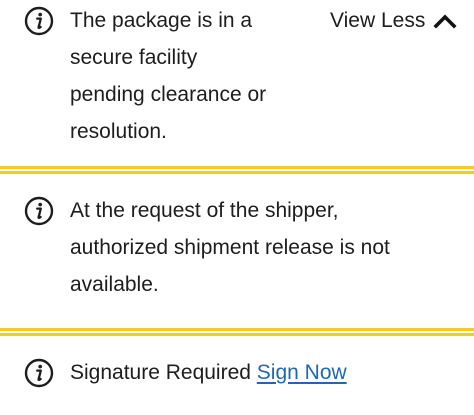 This screenshot has height=415, width=474. I want to click on notice-line: The package is in a, so click(161, 20).